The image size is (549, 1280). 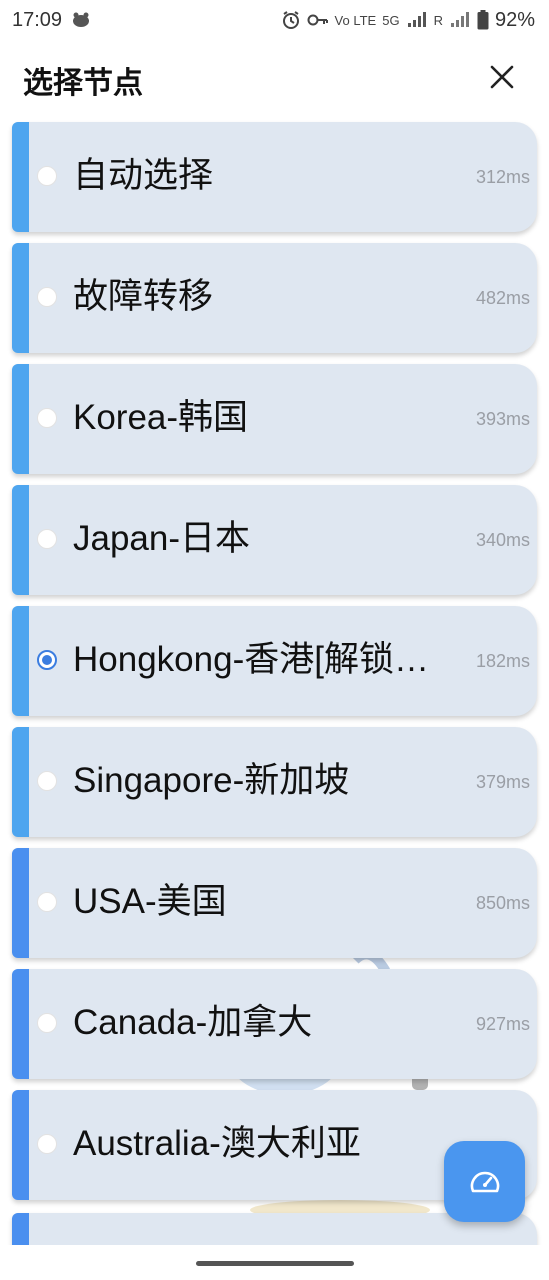 What do you see at coordinates (143, 175) in the screenshot?
I see `node-name: 自动选择` at bounding box center [143, 175].